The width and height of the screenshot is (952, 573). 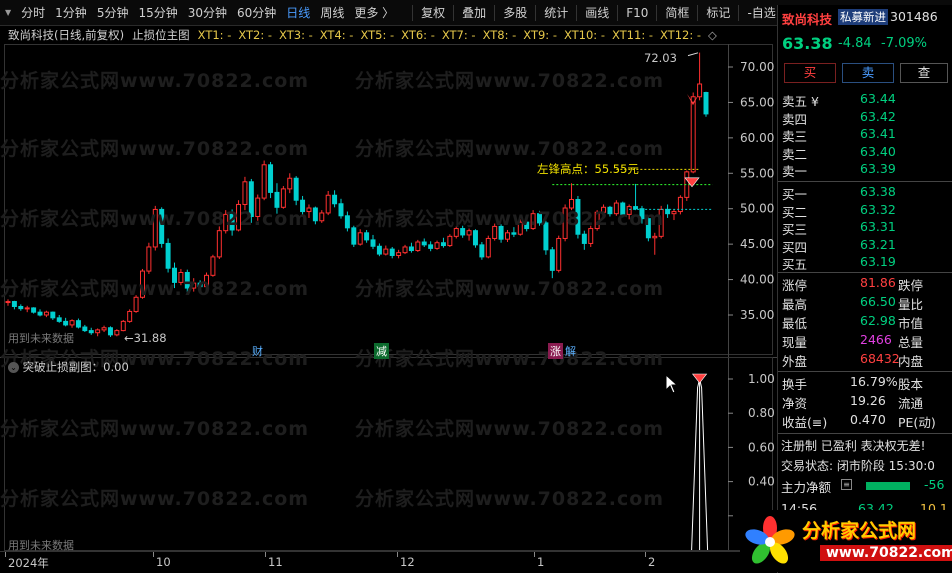 What do you see at coordinates (71, 13) in the screenshot?
I see `period-tab-1: 1分钟` at bounding box center [71, 13].